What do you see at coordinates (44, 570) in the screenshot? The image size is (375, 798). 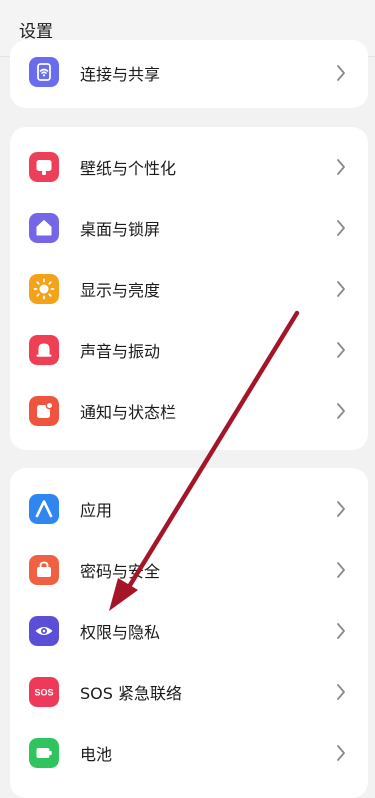 I see `lock-bag-icon` at bounding box center [44, 570].